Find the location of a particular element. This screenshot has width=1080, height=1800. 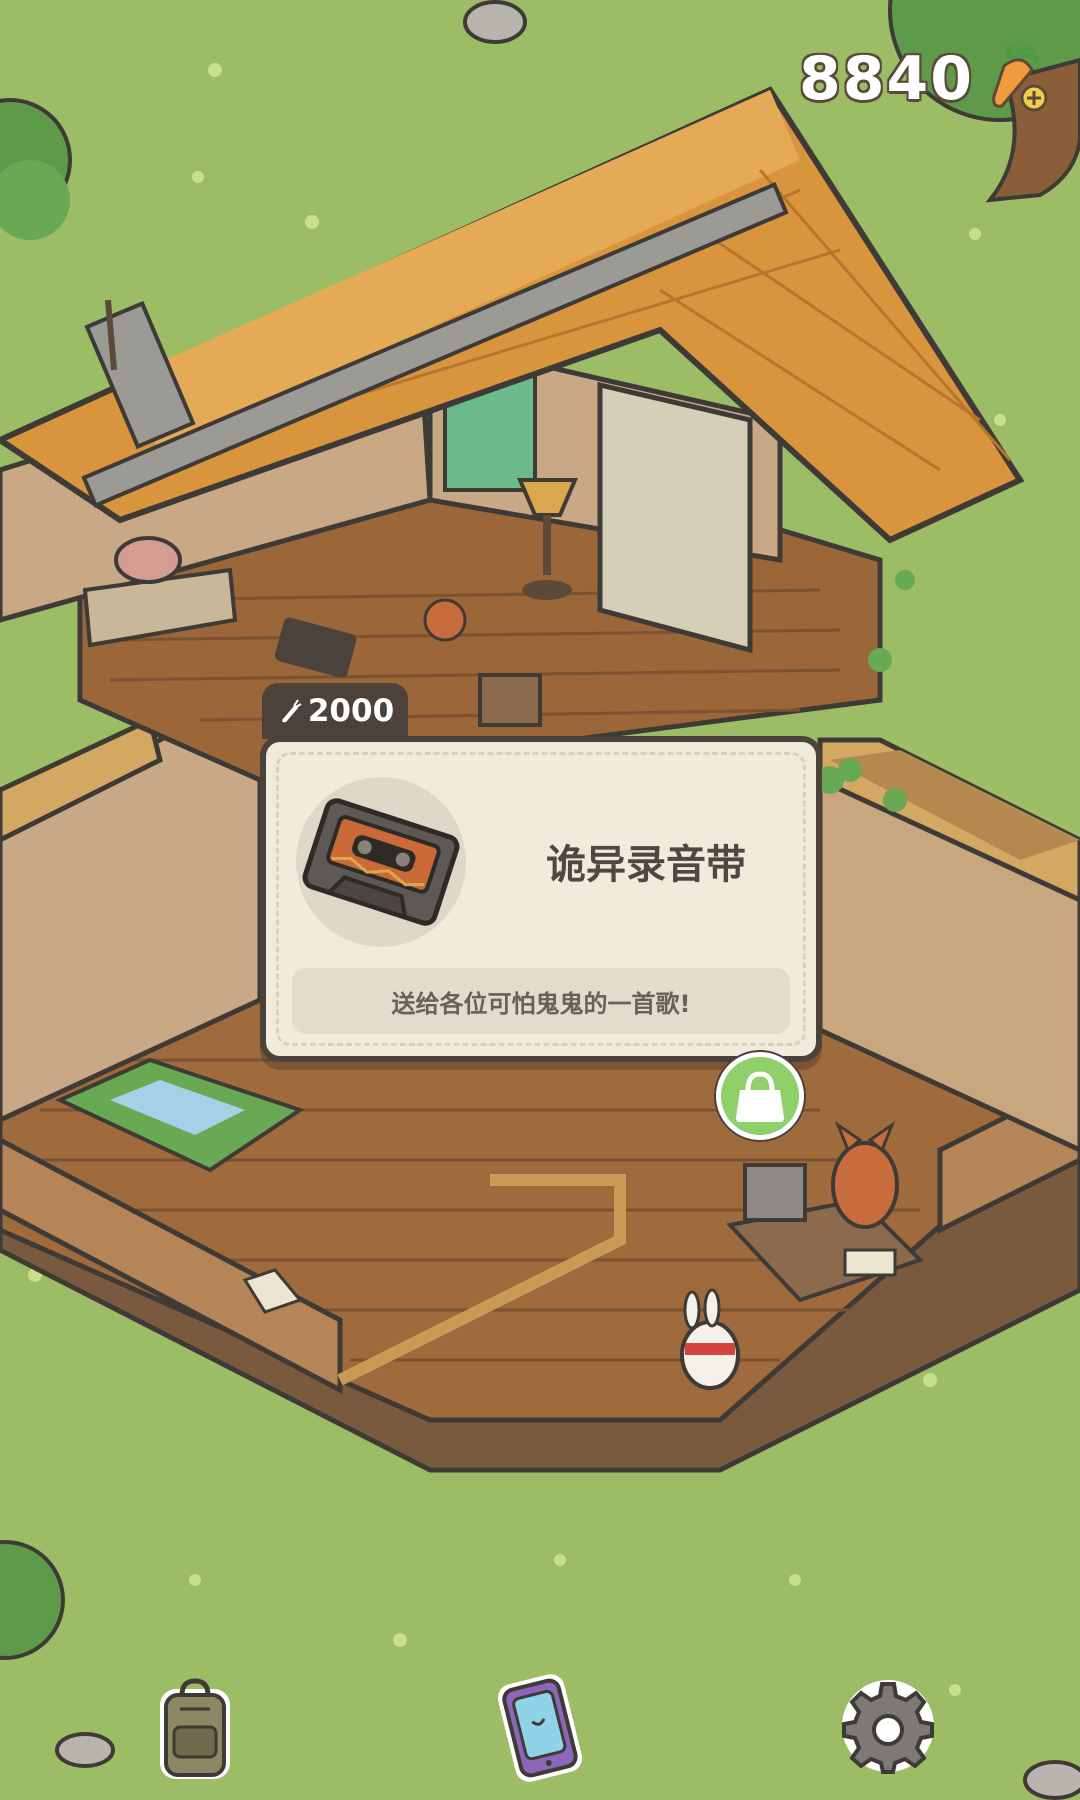

item-description: 送给各位可怕鬼鬼的一首歌! is located at coordinates (541, 1001).